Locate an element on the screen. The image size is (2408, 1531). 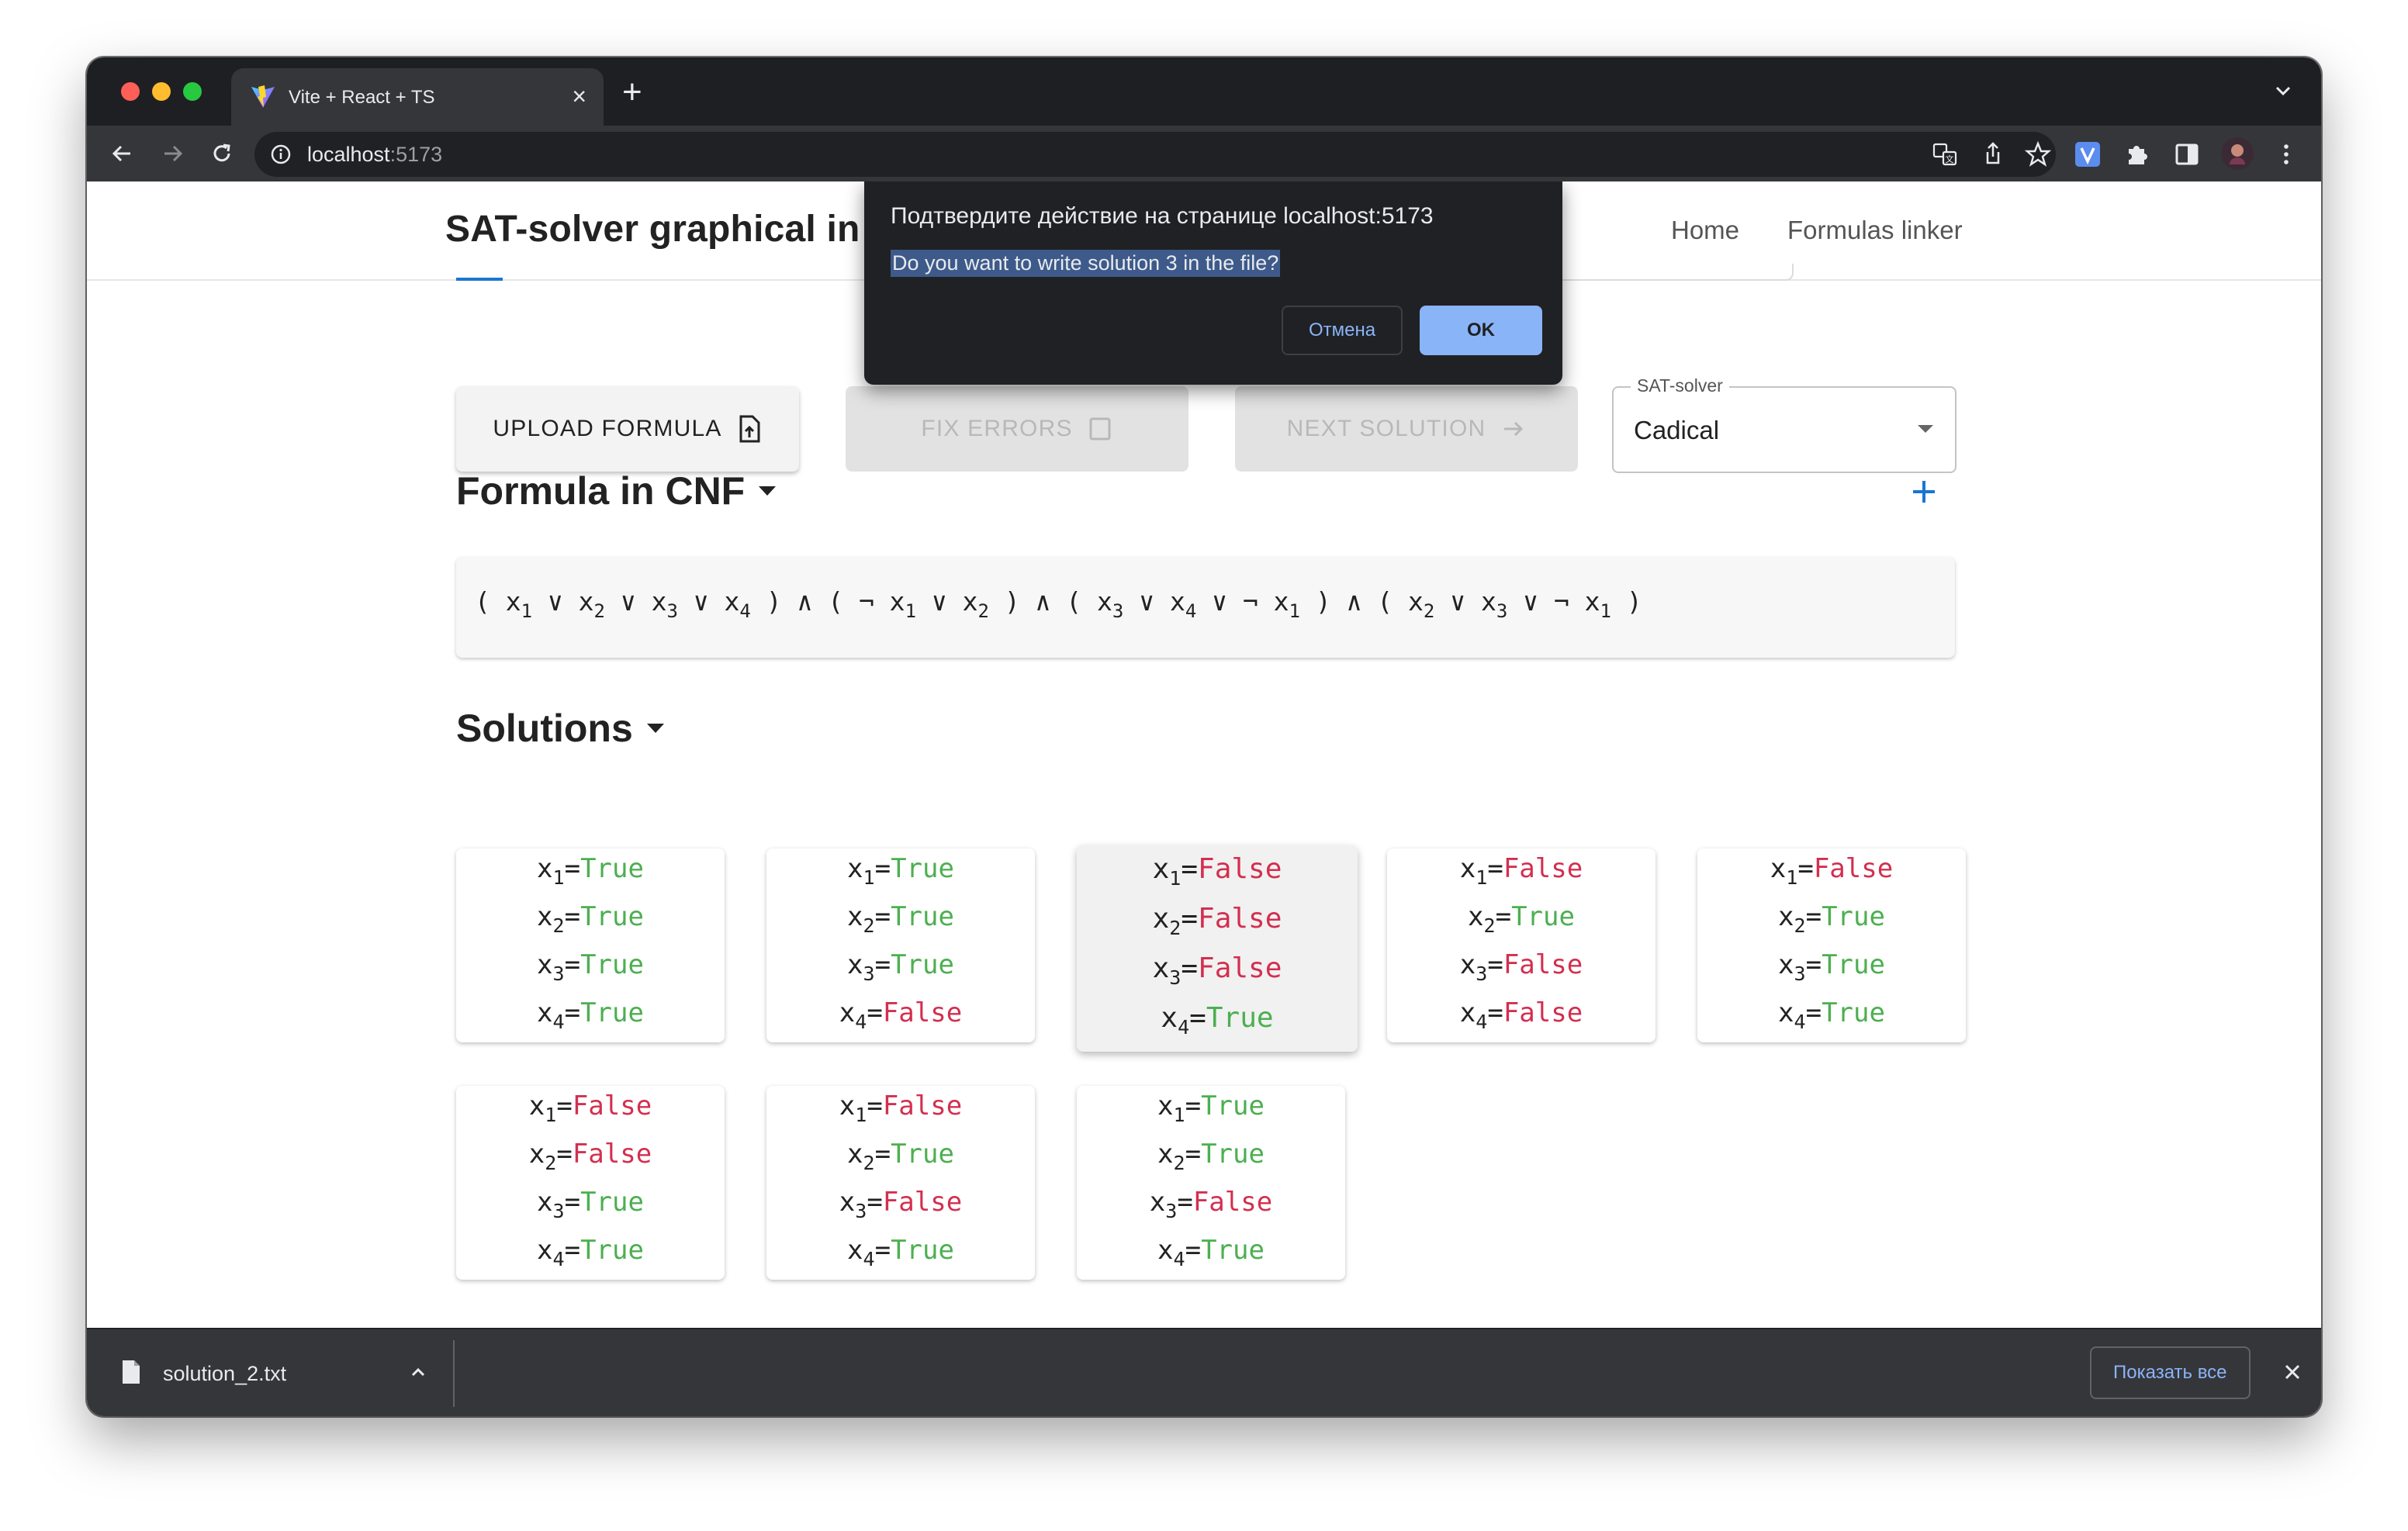
fix-errors-label: FIX ERRORS is located at coordinates (997, 428).